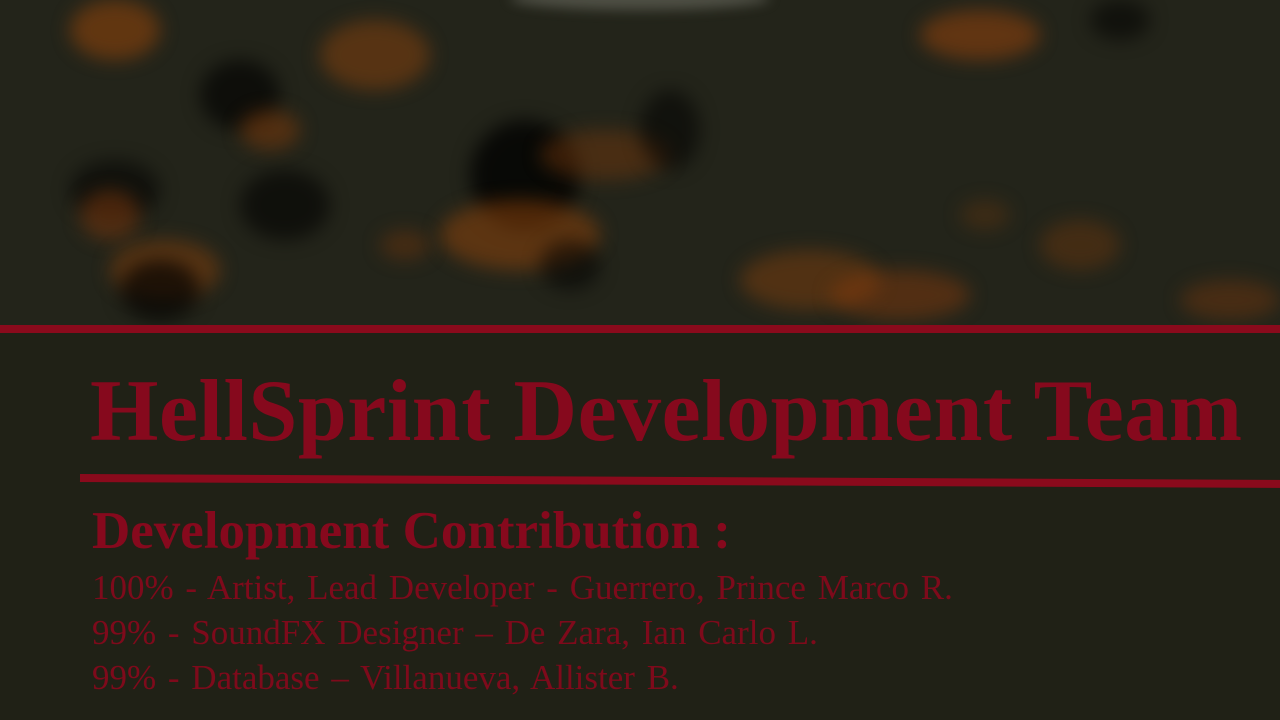 This screenshot has width=1280, height=720. What do you see at coordinates (640, 329) in the screenshot?
I see `top-divider-bar` at bounding box center [640, 329].